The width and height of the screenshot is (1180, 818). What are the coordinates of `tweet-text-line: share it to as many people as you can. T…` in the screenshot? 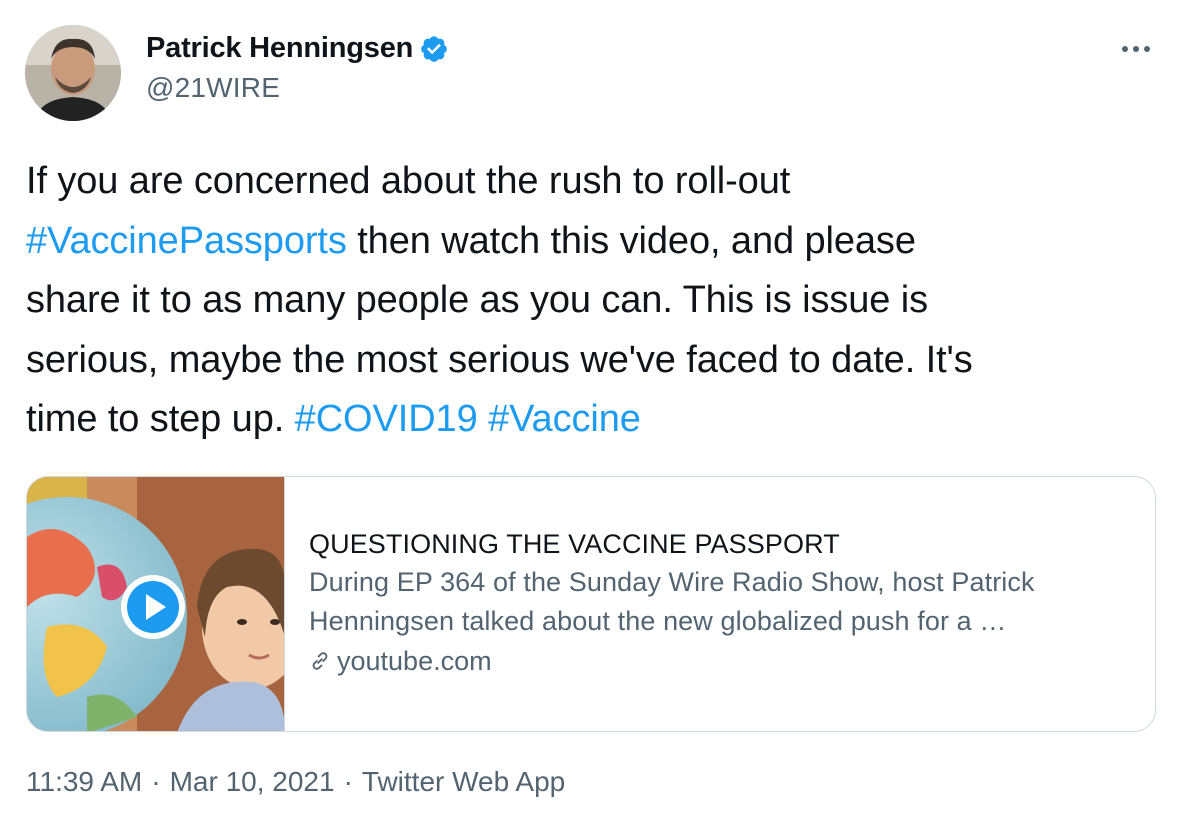 It's located at (591, 301).